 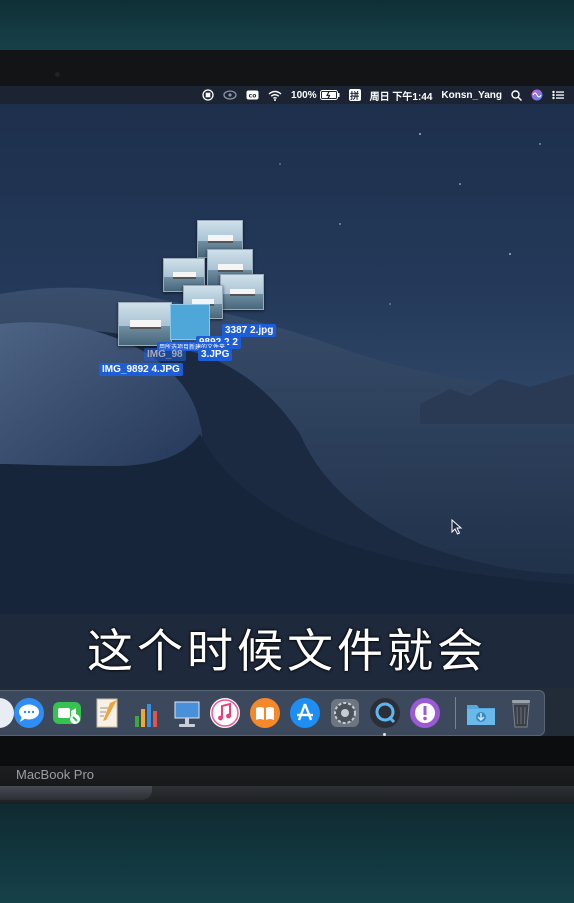 I want to click on trash-icon, so click(x=521, y=713).